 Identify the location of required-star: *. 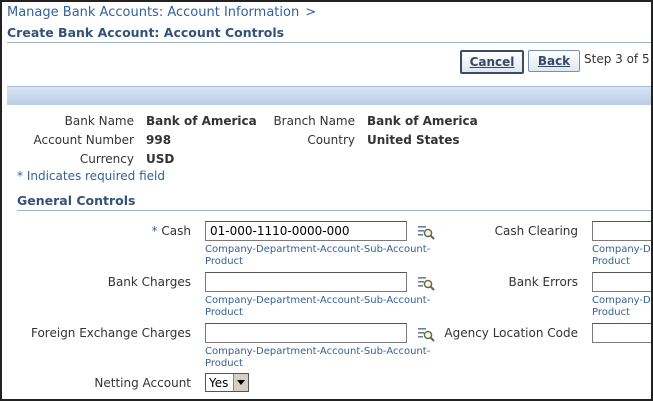
(154, 231).